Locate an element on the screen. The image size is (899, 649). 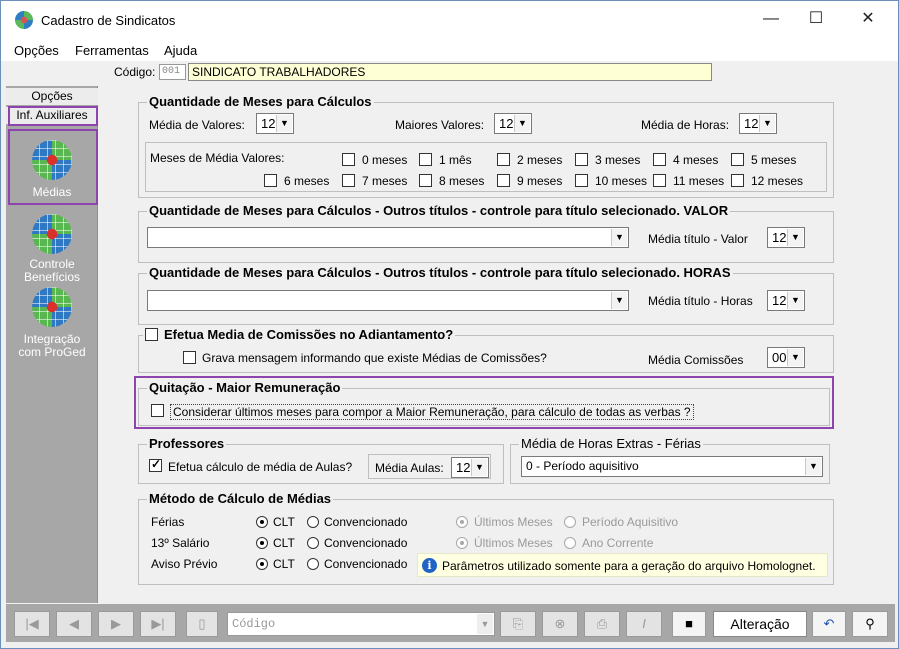
save-icon: ■ is located at coordinates (689, 624).